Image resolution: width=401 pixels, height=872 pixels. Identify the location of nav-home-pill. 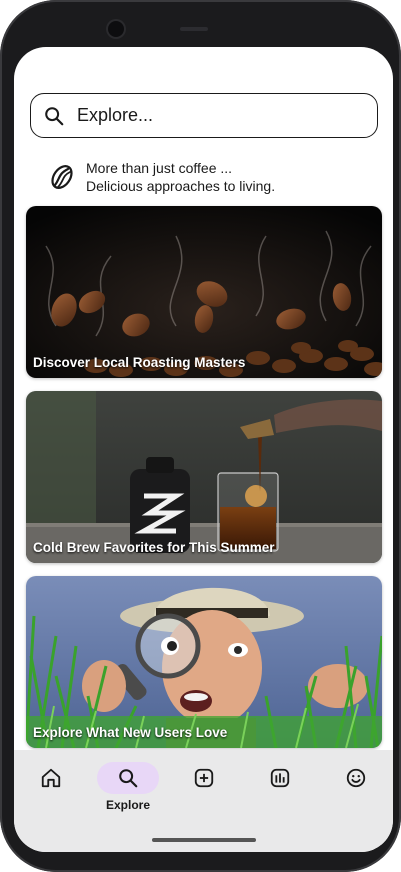
(51, 778).